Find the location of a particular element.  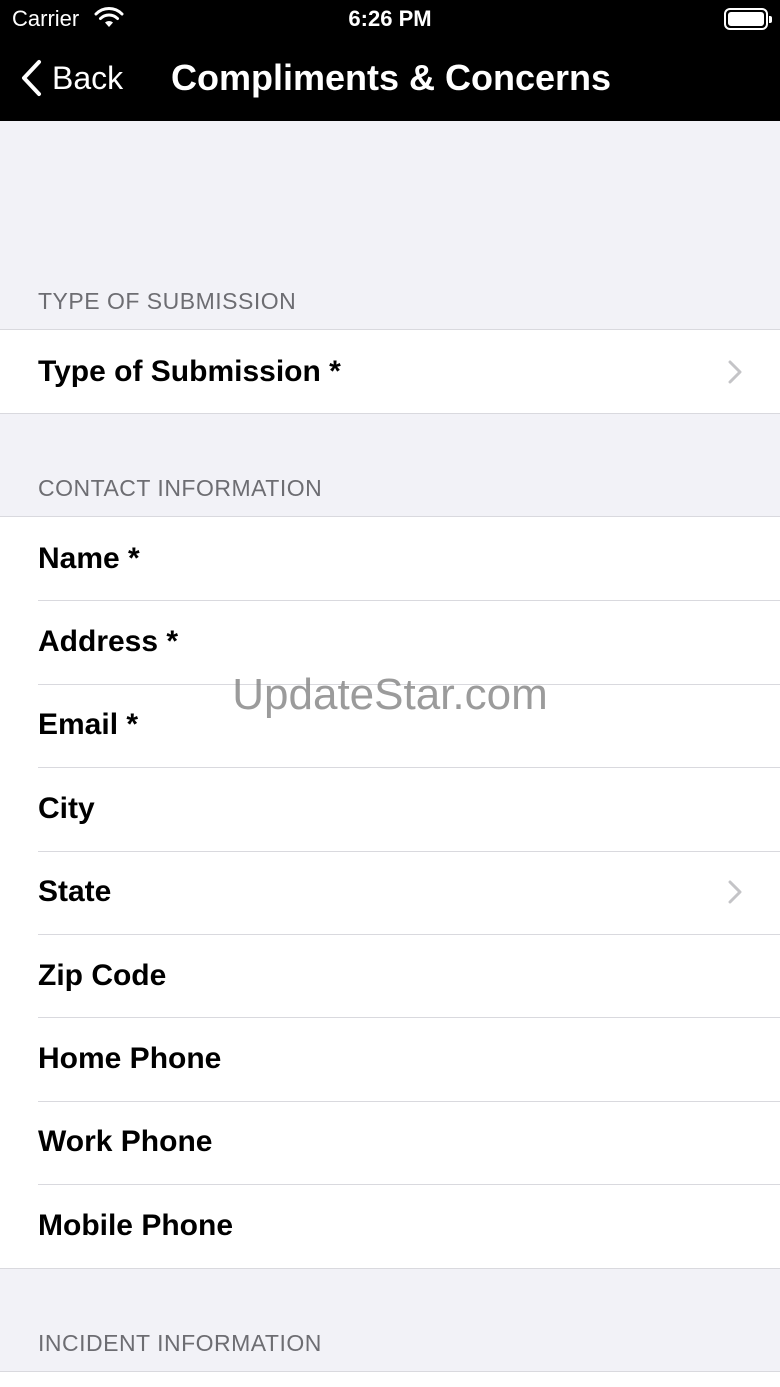

status-bar: Carrier 6:26 PM is located at coordinates (390, 20).